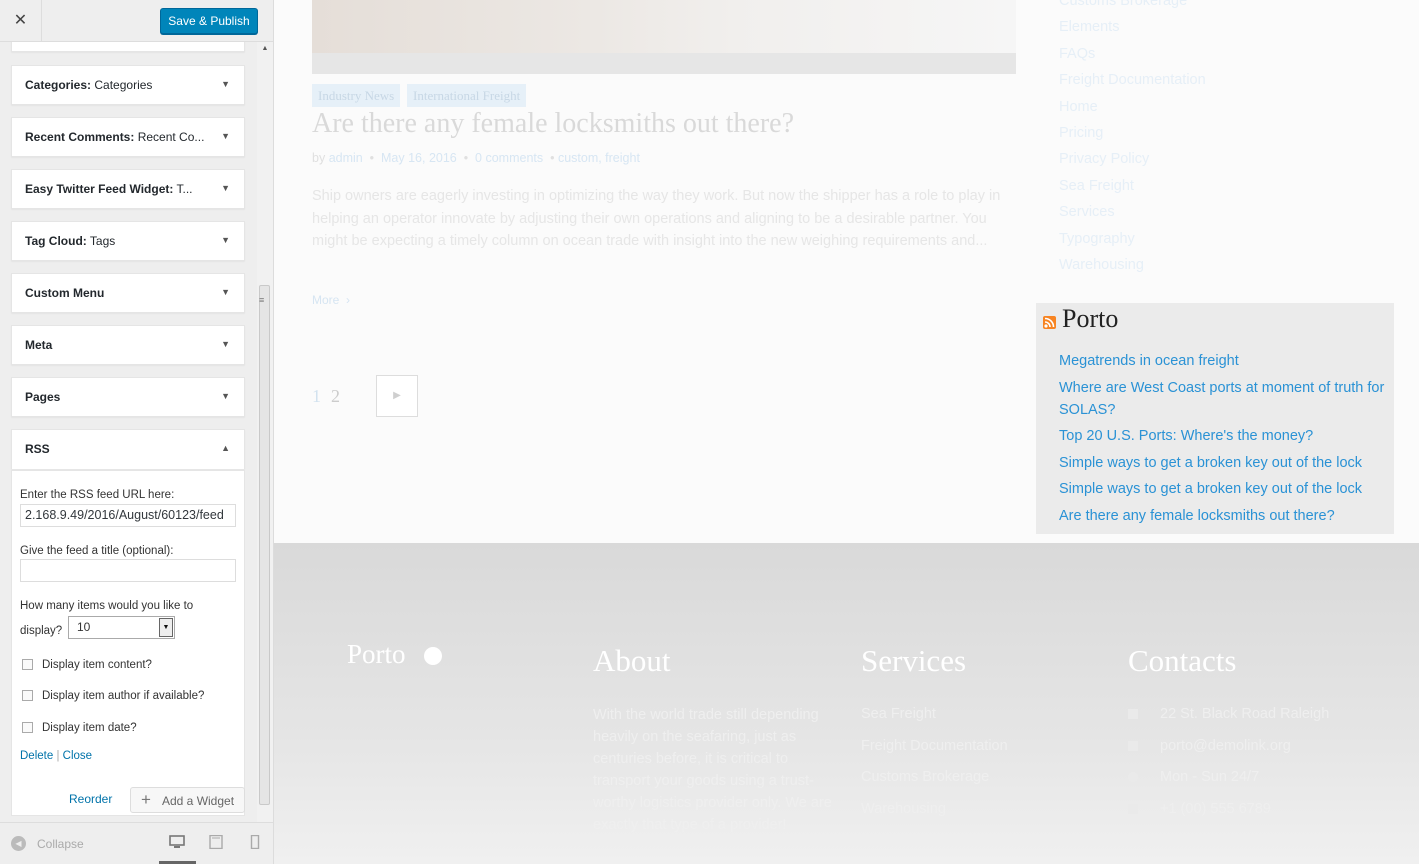  I want to click on panel-scrollbar: ▲ ≡, so click(265, 432).